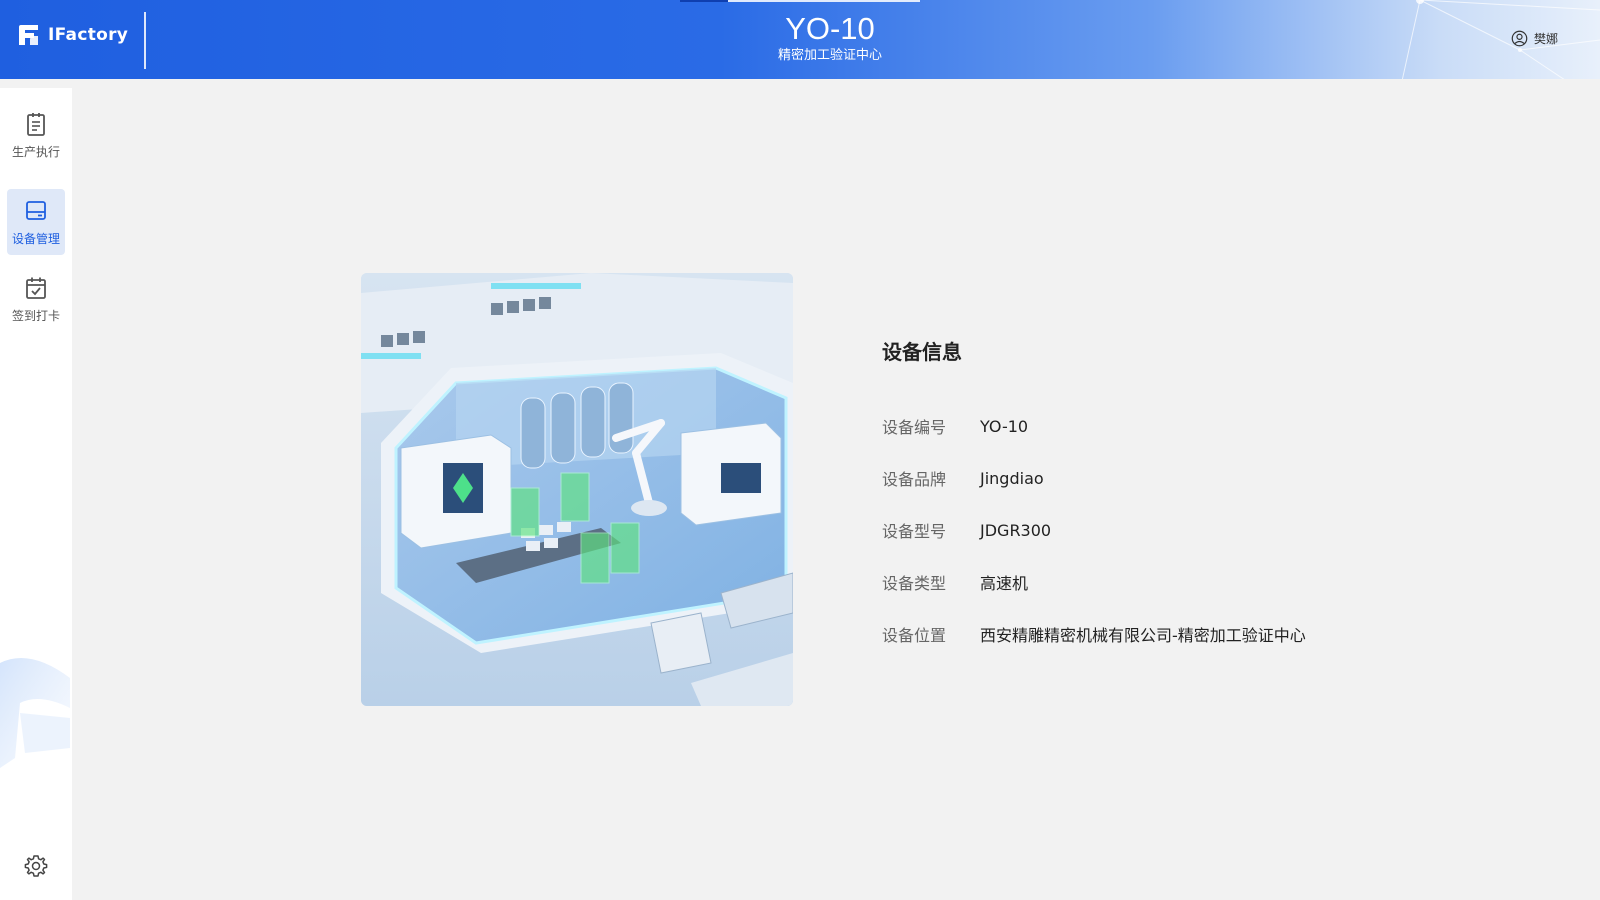 The image size is (1600, 900). What do you see at coordinates (35, 151) in the screenshot?
I see `sidebar-item-label: 生产执行` at bounding box center [35, 151].